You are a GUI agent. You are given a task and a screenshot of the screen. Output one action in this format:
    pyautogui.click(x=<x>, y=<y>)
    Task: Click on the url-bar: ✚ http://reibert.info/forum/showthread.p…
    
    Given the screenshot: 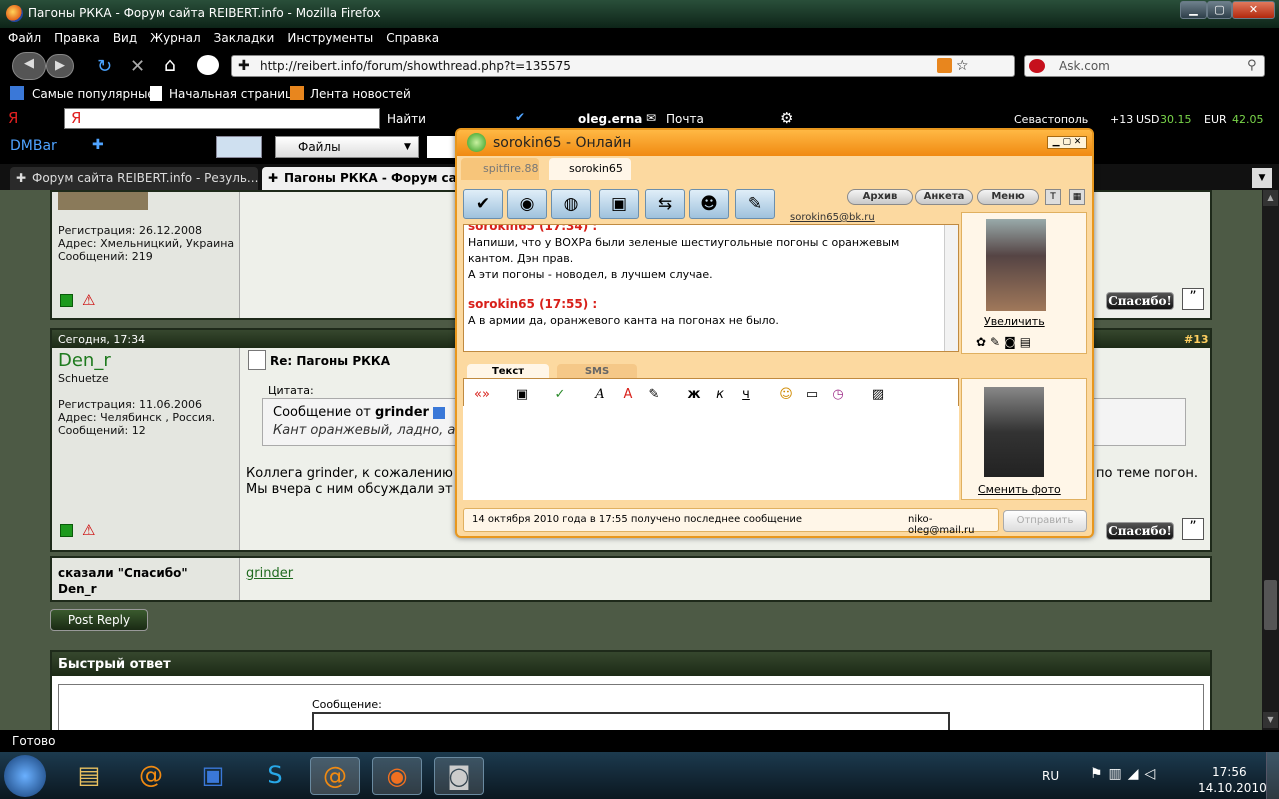 What is the action you would take?
    pyautogui.click(x=623, y=66)
    